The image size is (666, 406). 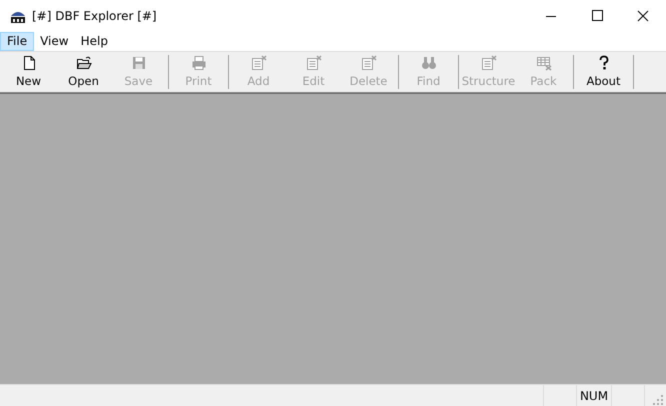 What do you see at coordinates (94, 41) in the screenshot?
I see `menu-item: Help` at bounding box center [94, 41].